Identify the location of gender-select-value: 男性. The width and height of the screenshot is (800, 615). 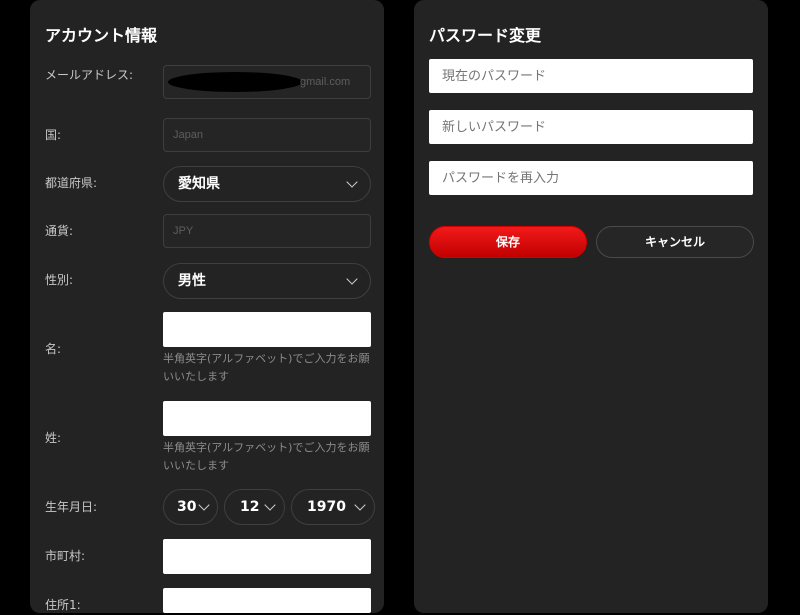
(192, 281).